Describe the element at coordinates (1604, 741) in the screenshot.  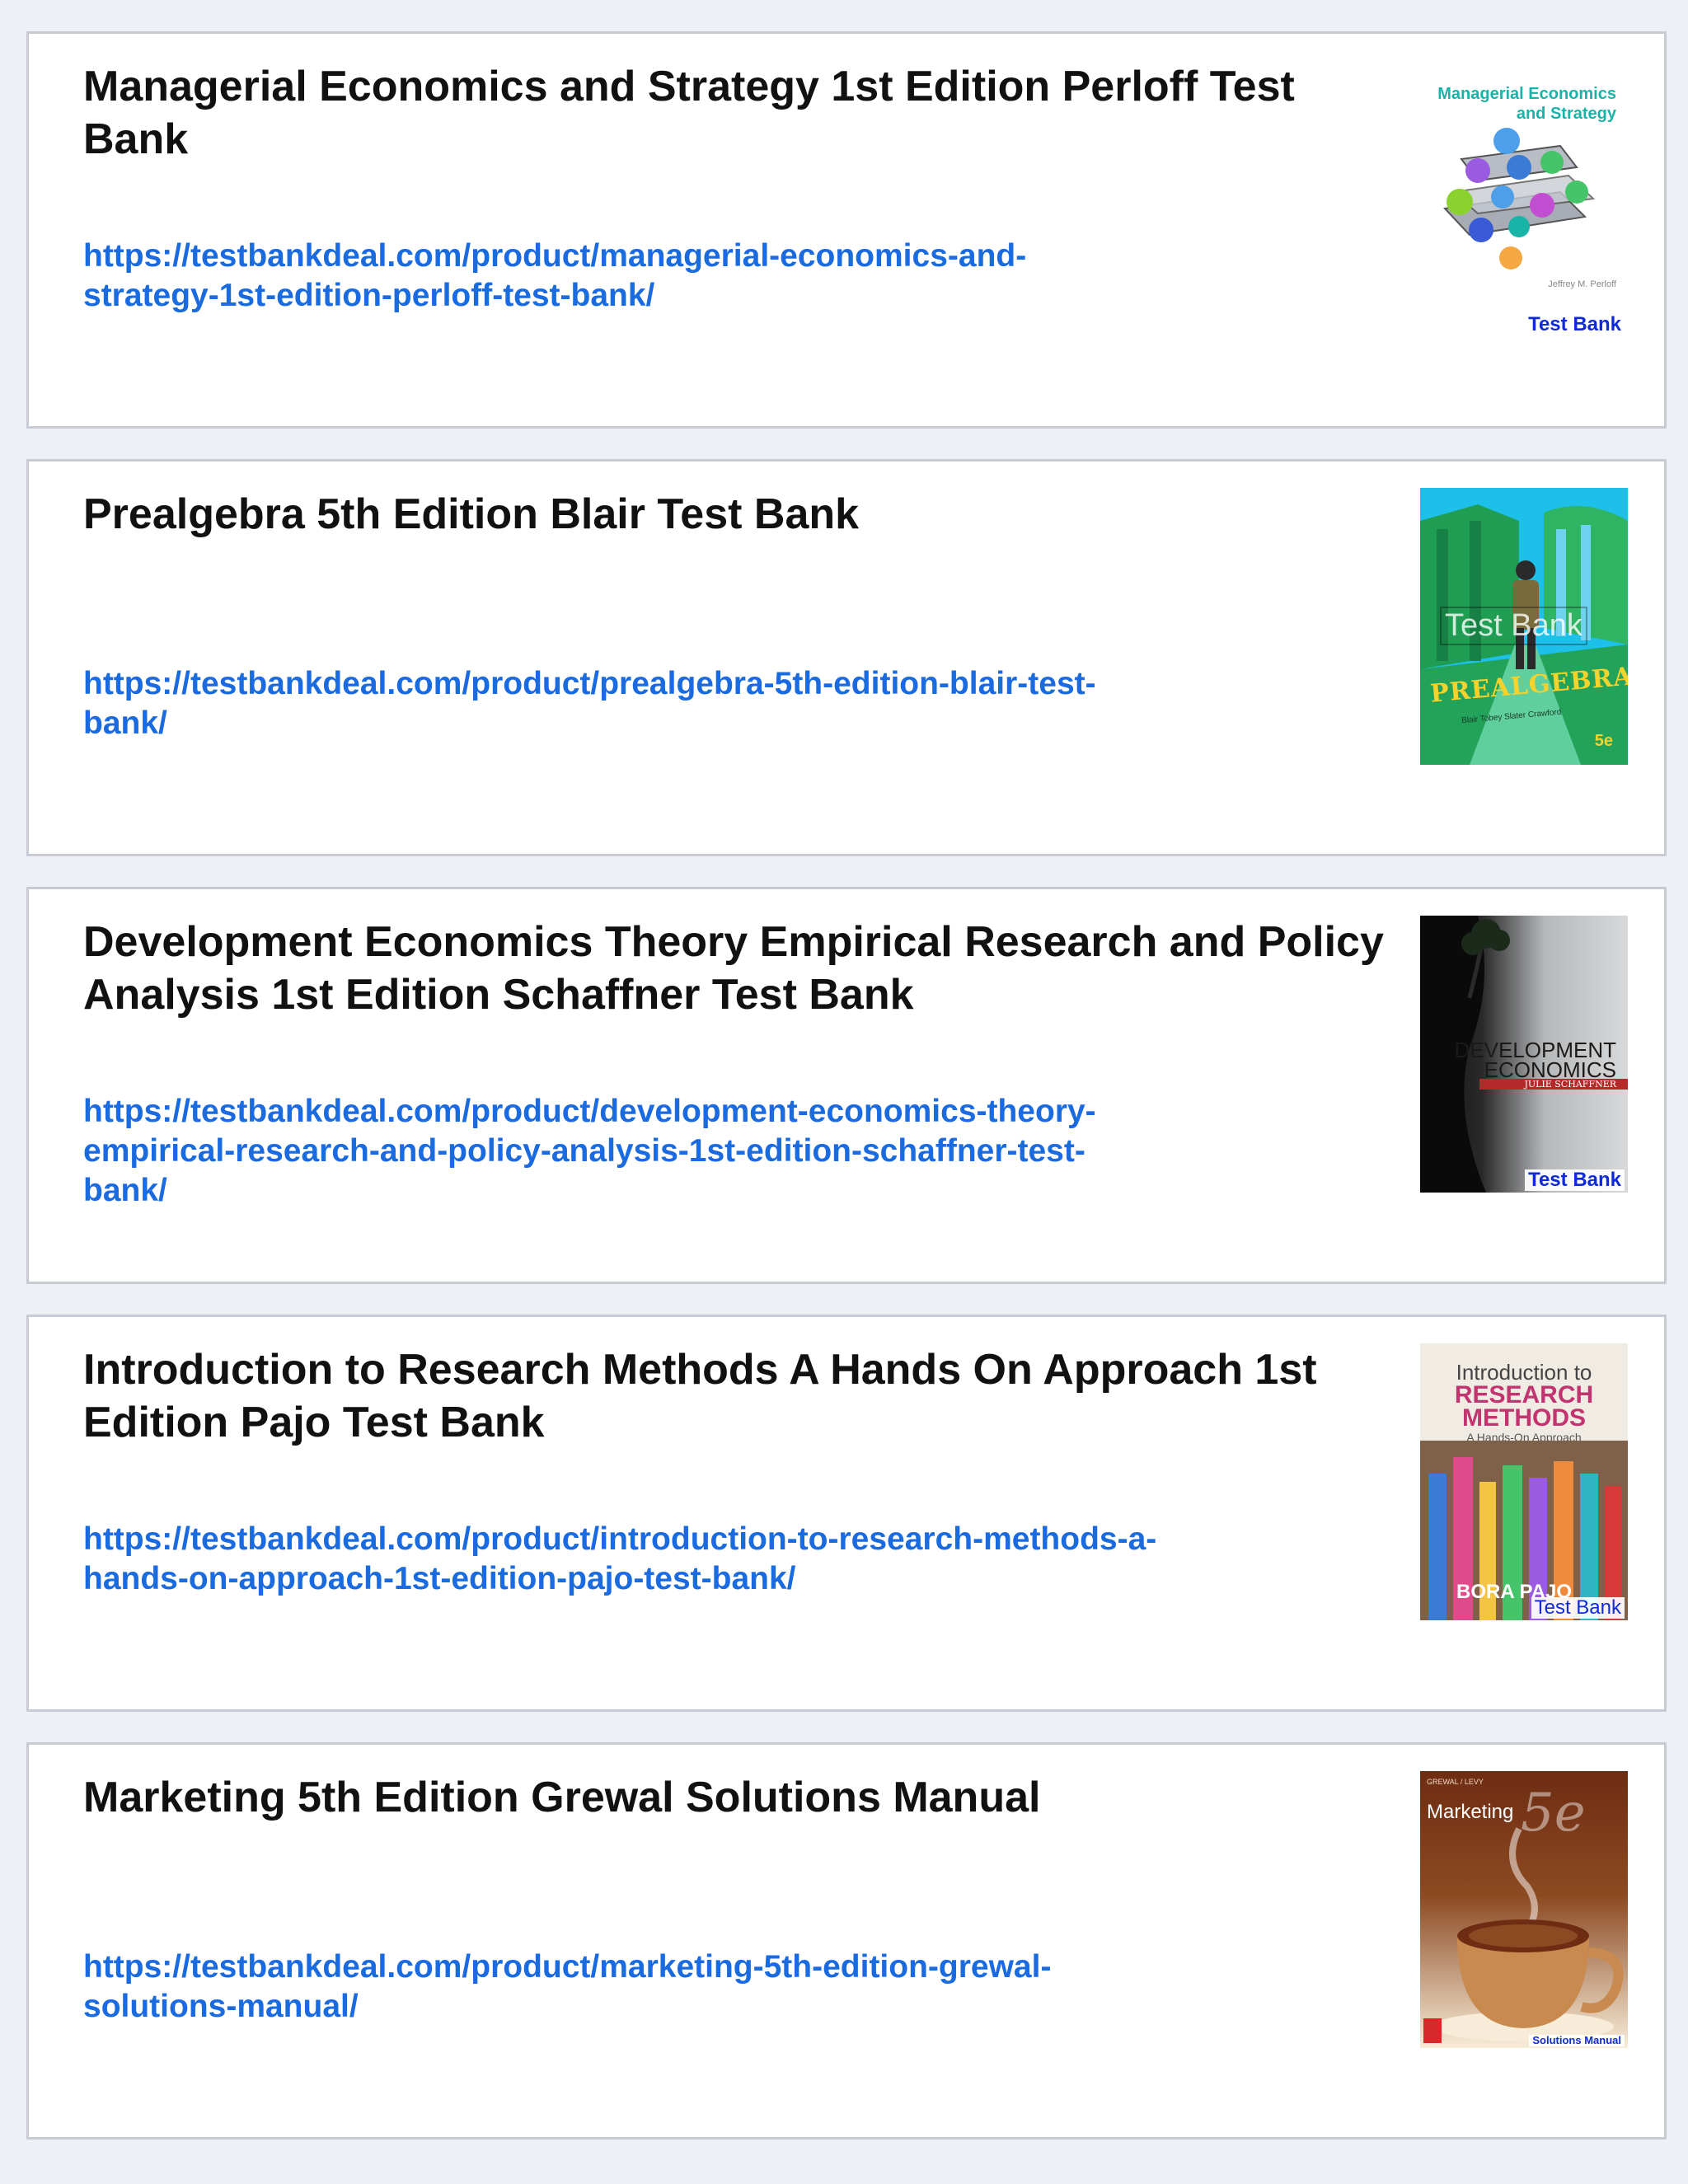
I see `cover-edition: 5e` at that location.